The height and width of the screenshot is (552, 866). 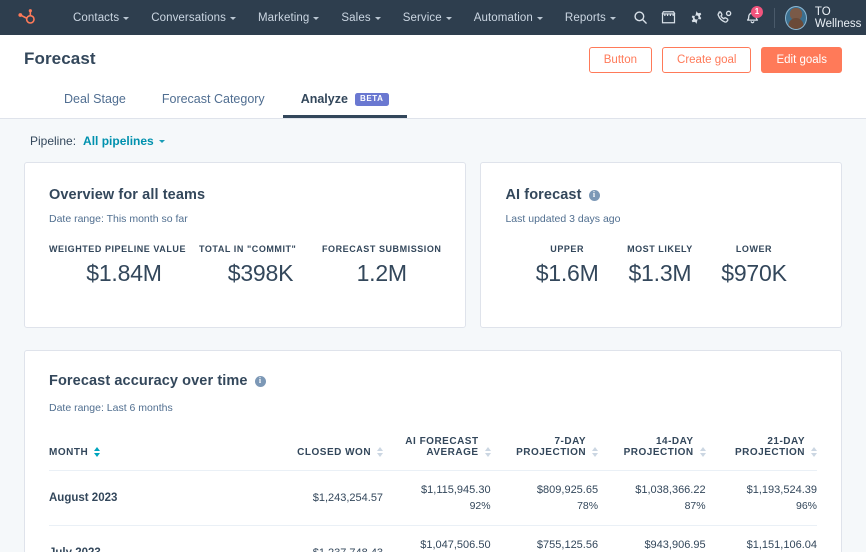 What do you see at coordinates (334, 452) in the screenshot?
I see `column-header-label: CLOSED WON` at bounding box center [334, 452].